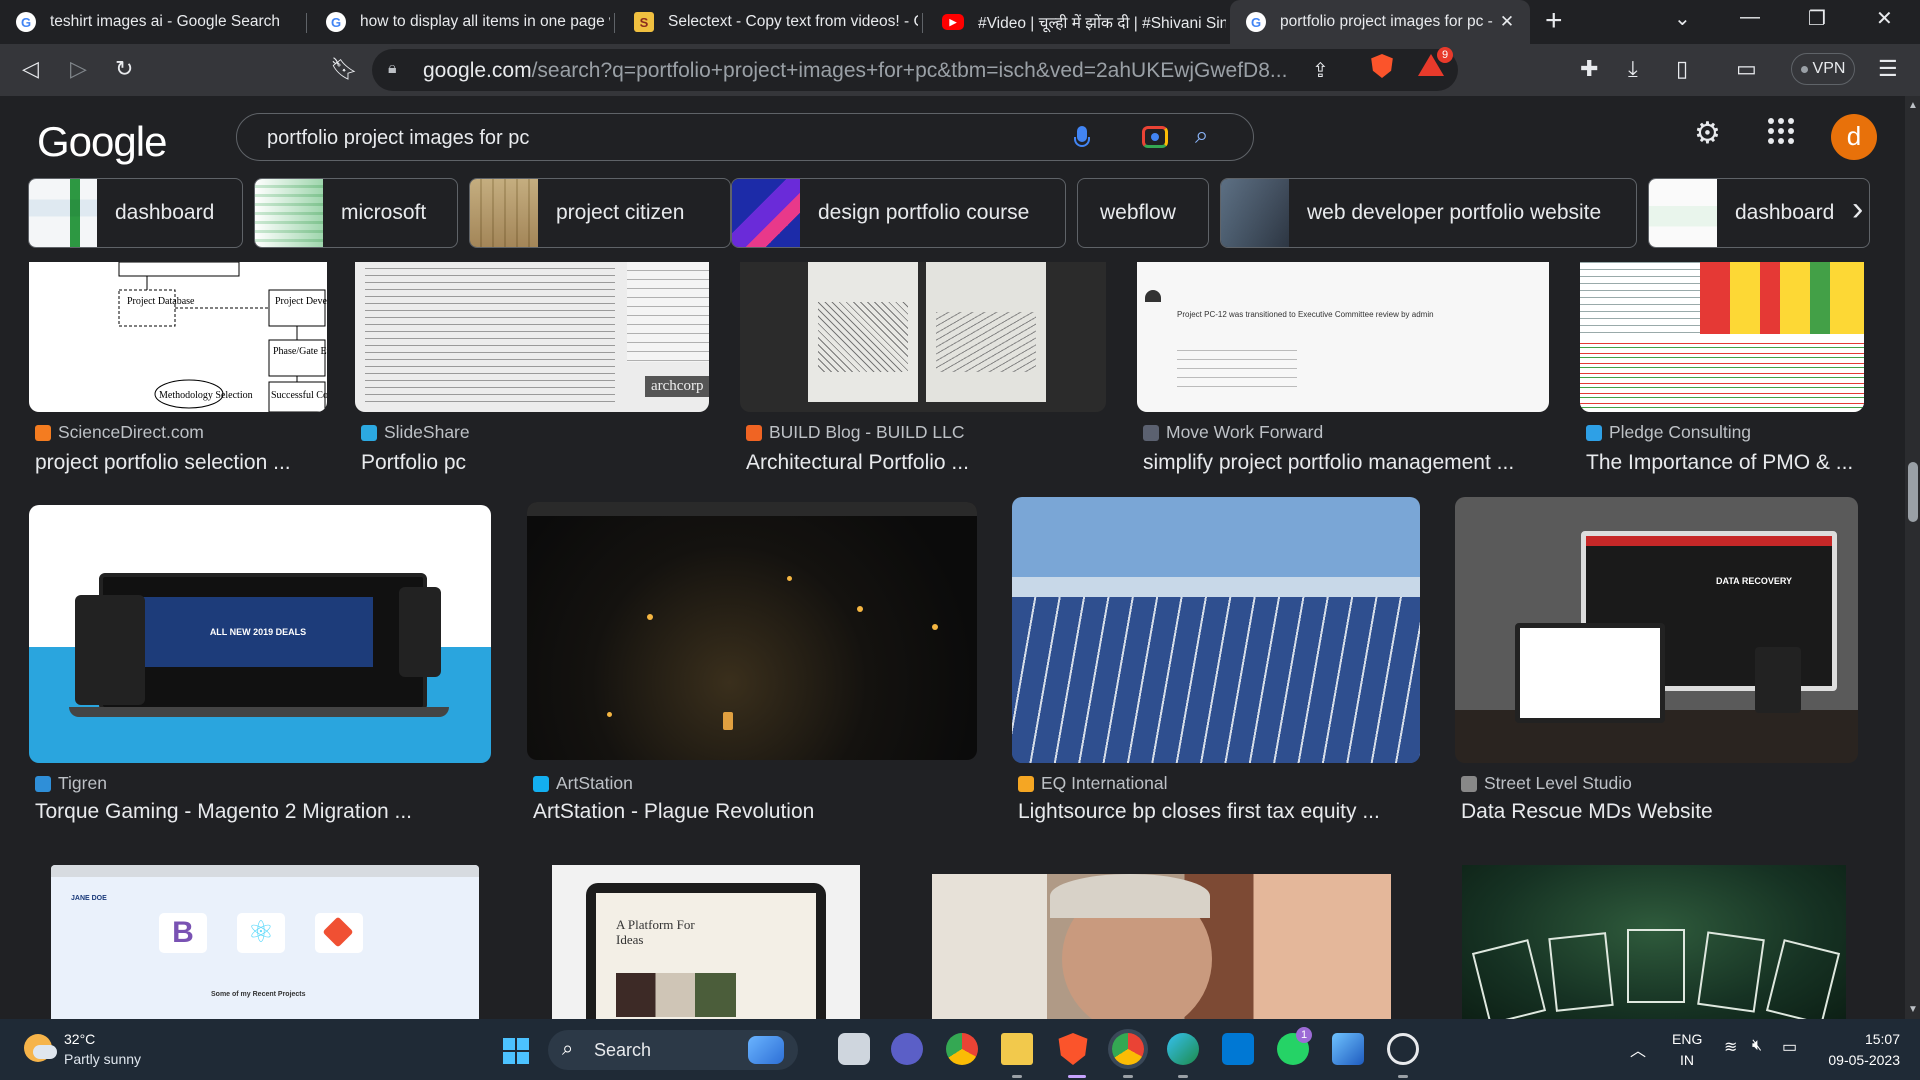 This screenshot has width=1920, height=1080. Describe the element at coordinates (150, 22) in the screenshot. I see `tab-teshirt-images: G teshirt images ai - Google Search` at that location.